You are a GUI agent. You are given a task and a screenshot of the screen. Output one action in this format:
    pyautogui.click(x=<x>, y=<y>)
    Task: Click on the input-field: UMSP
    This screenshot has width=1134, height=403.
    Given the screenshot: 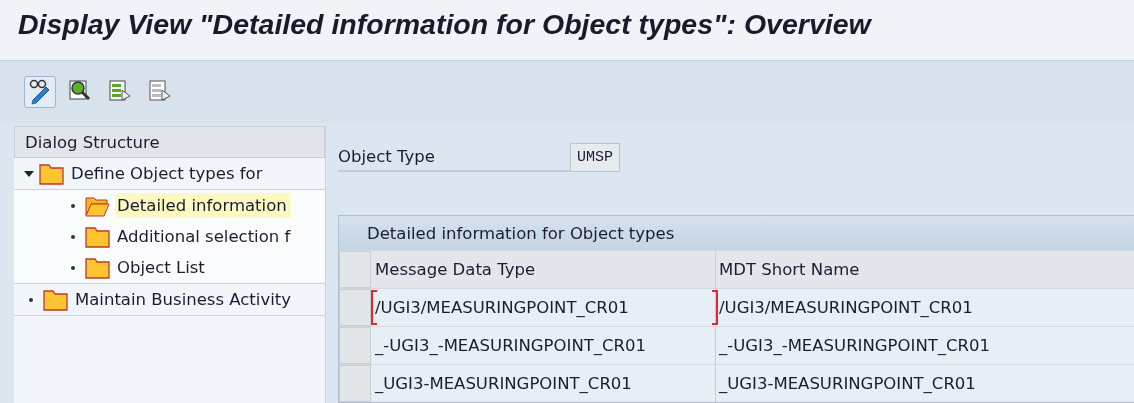 What is the action you would take?
    pyautogui.click(x=595, y=157)
    